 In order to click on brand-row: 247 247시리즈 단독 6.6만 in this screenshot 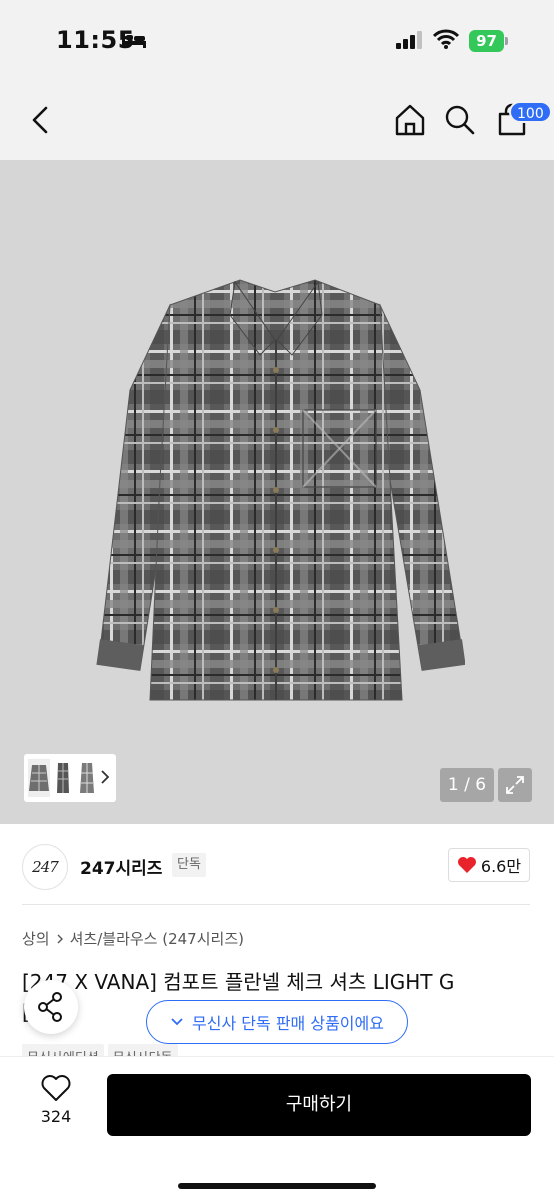, I will do `click(277, 865)`.